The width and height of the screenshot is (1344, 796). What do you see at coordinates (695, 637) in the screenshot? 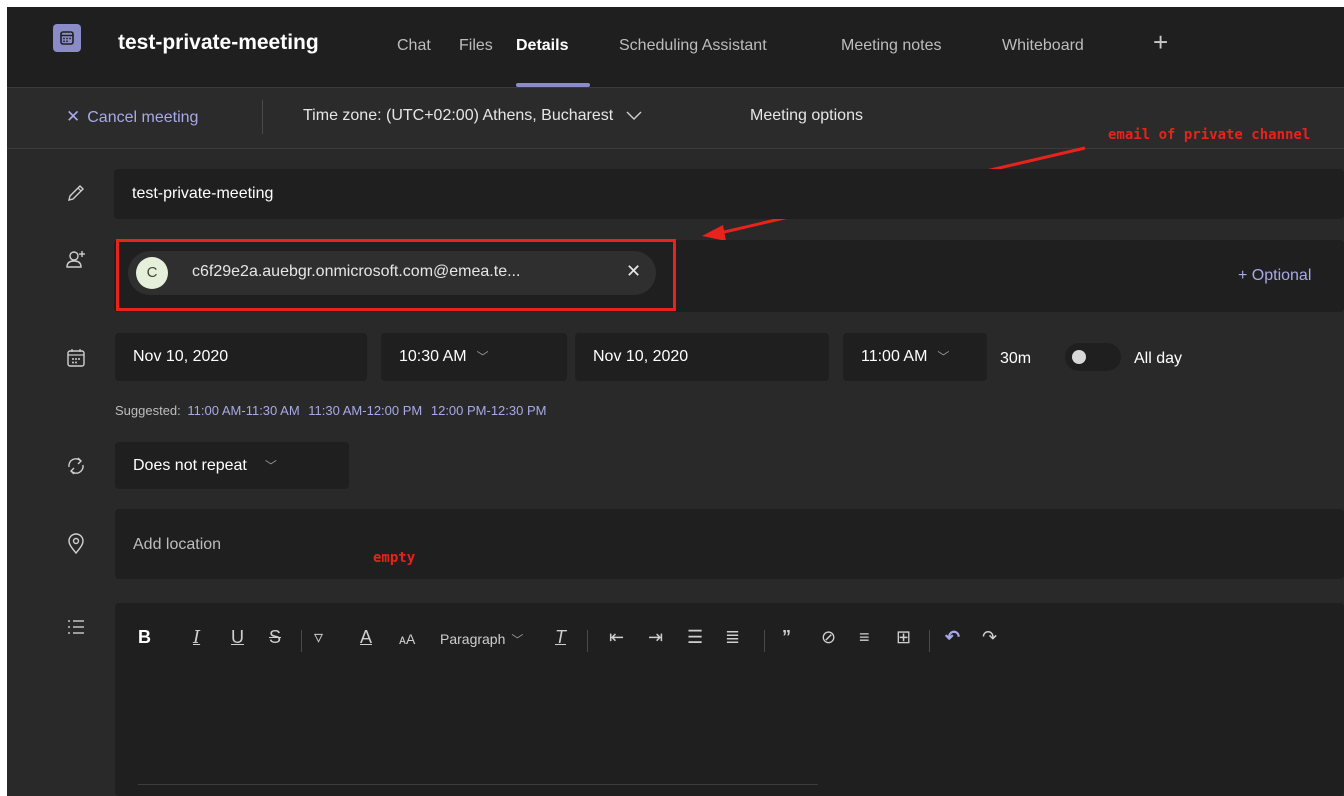
I see `bulleted-list-icon: ☰` at bounding box center [695, 637].